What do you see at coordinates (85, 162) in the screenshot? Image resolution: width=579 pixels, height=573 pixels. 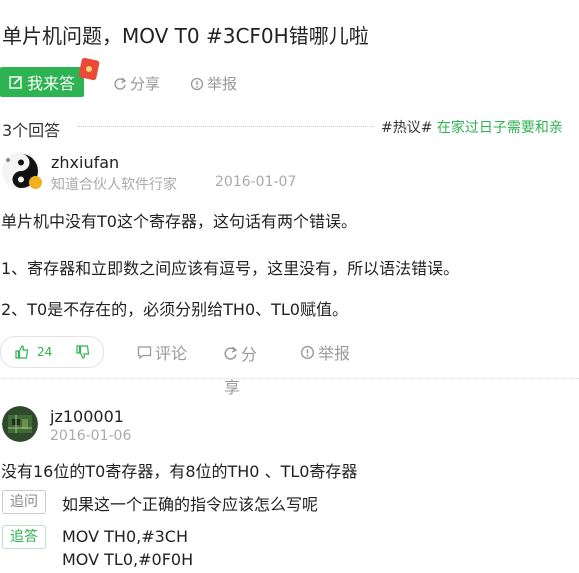 I see `answer1-username: zhxiufan` at bounding box center [85, 162].